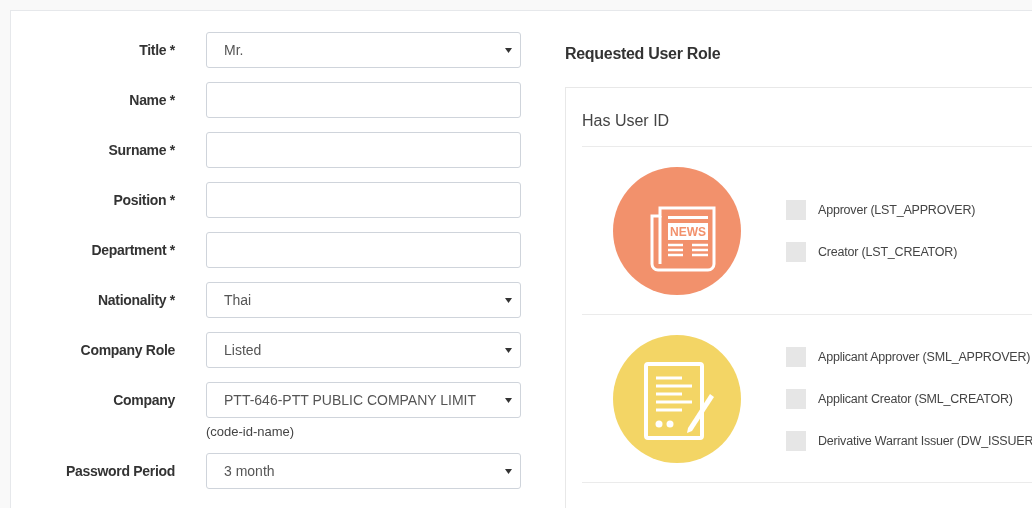  What do you see at coordinates (925, 440) in the screenshot?
I see `option-label: Derivative Warrant Issuer (DW_ISSUER` at bounding box center [925, 440].